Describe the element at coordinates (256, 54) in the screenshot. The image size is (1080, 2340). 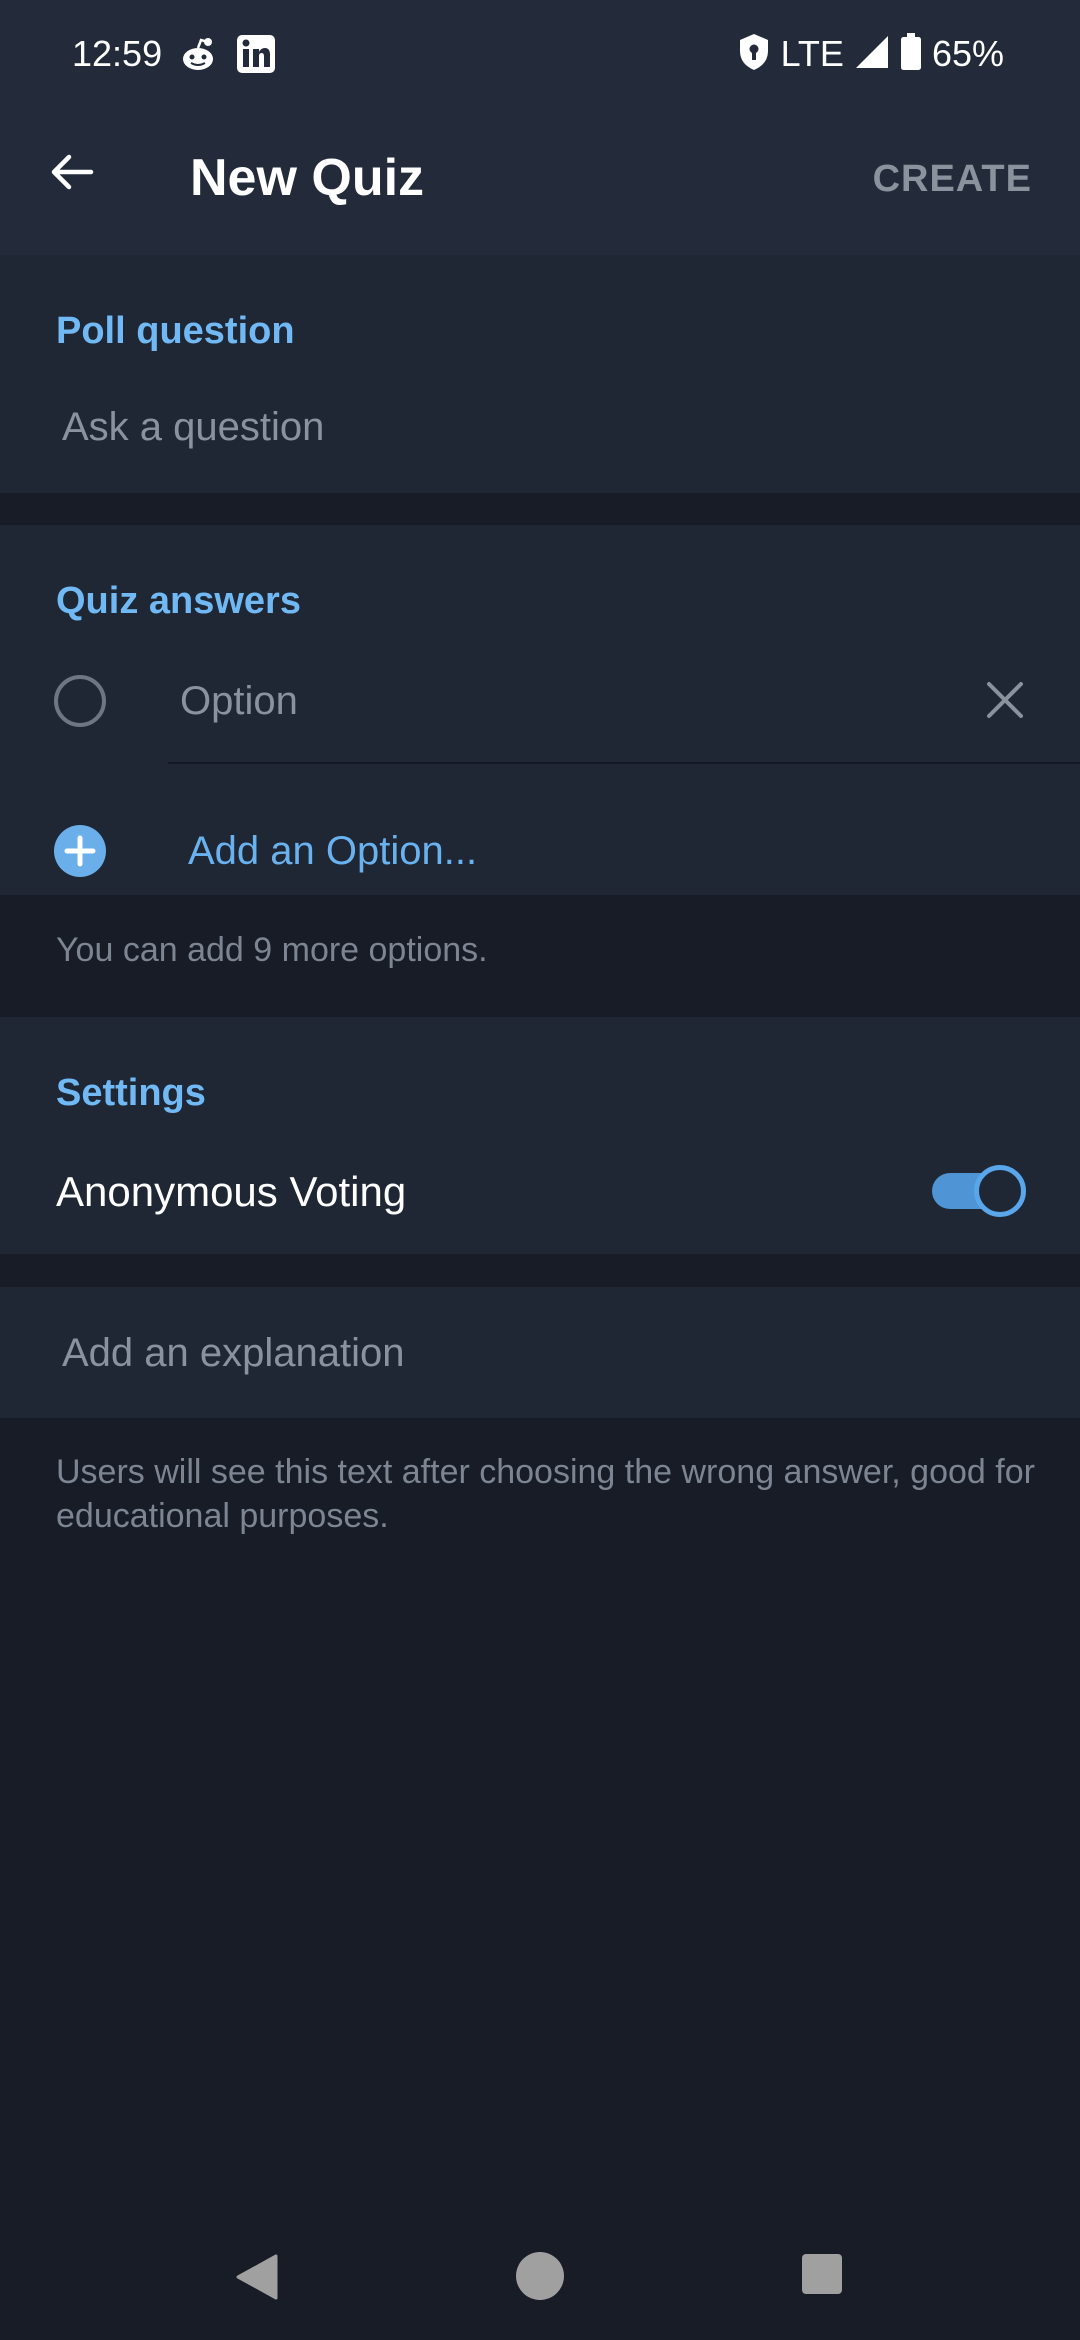
I see `linkedin-icon` at that location.